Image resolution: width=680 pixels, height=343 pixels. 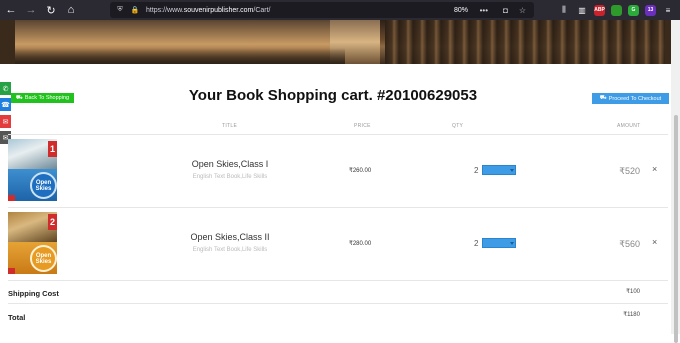 I want to click on column-header-amount: AMOUNT, so click(x=629, y=126).